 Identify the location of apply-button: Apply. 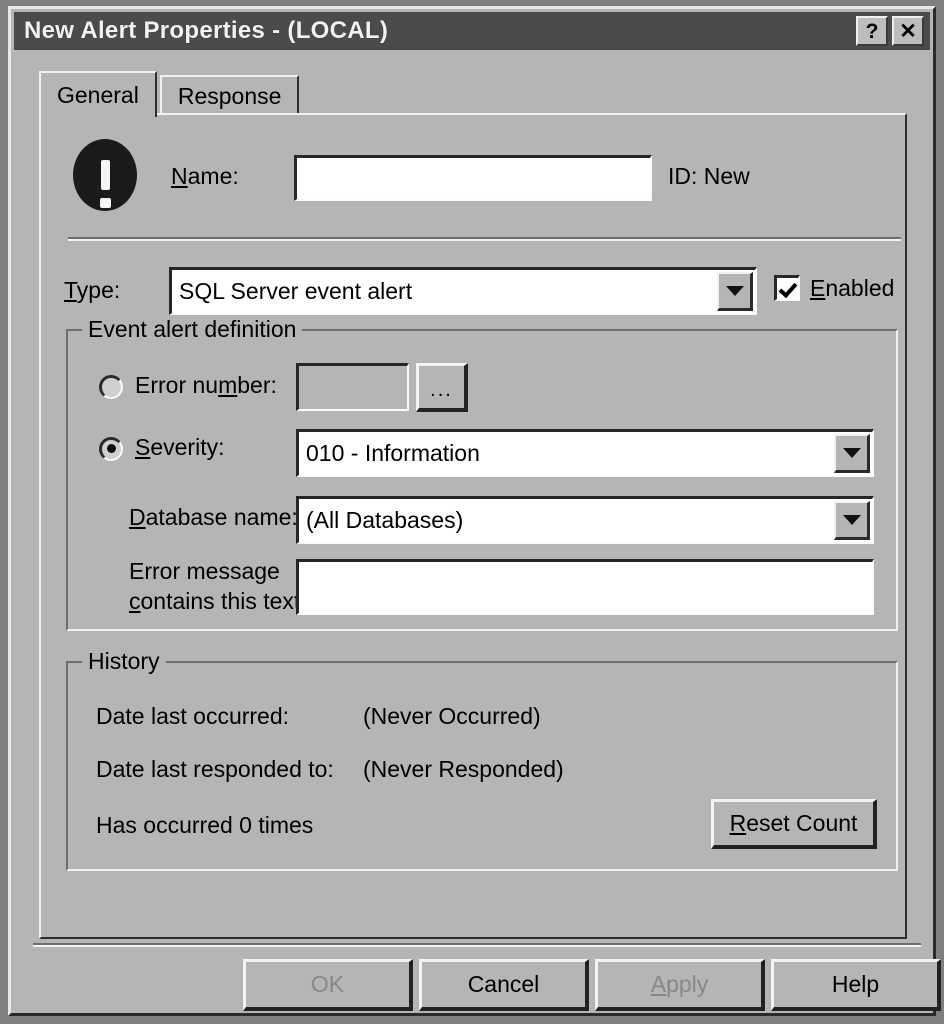
(680, 985).